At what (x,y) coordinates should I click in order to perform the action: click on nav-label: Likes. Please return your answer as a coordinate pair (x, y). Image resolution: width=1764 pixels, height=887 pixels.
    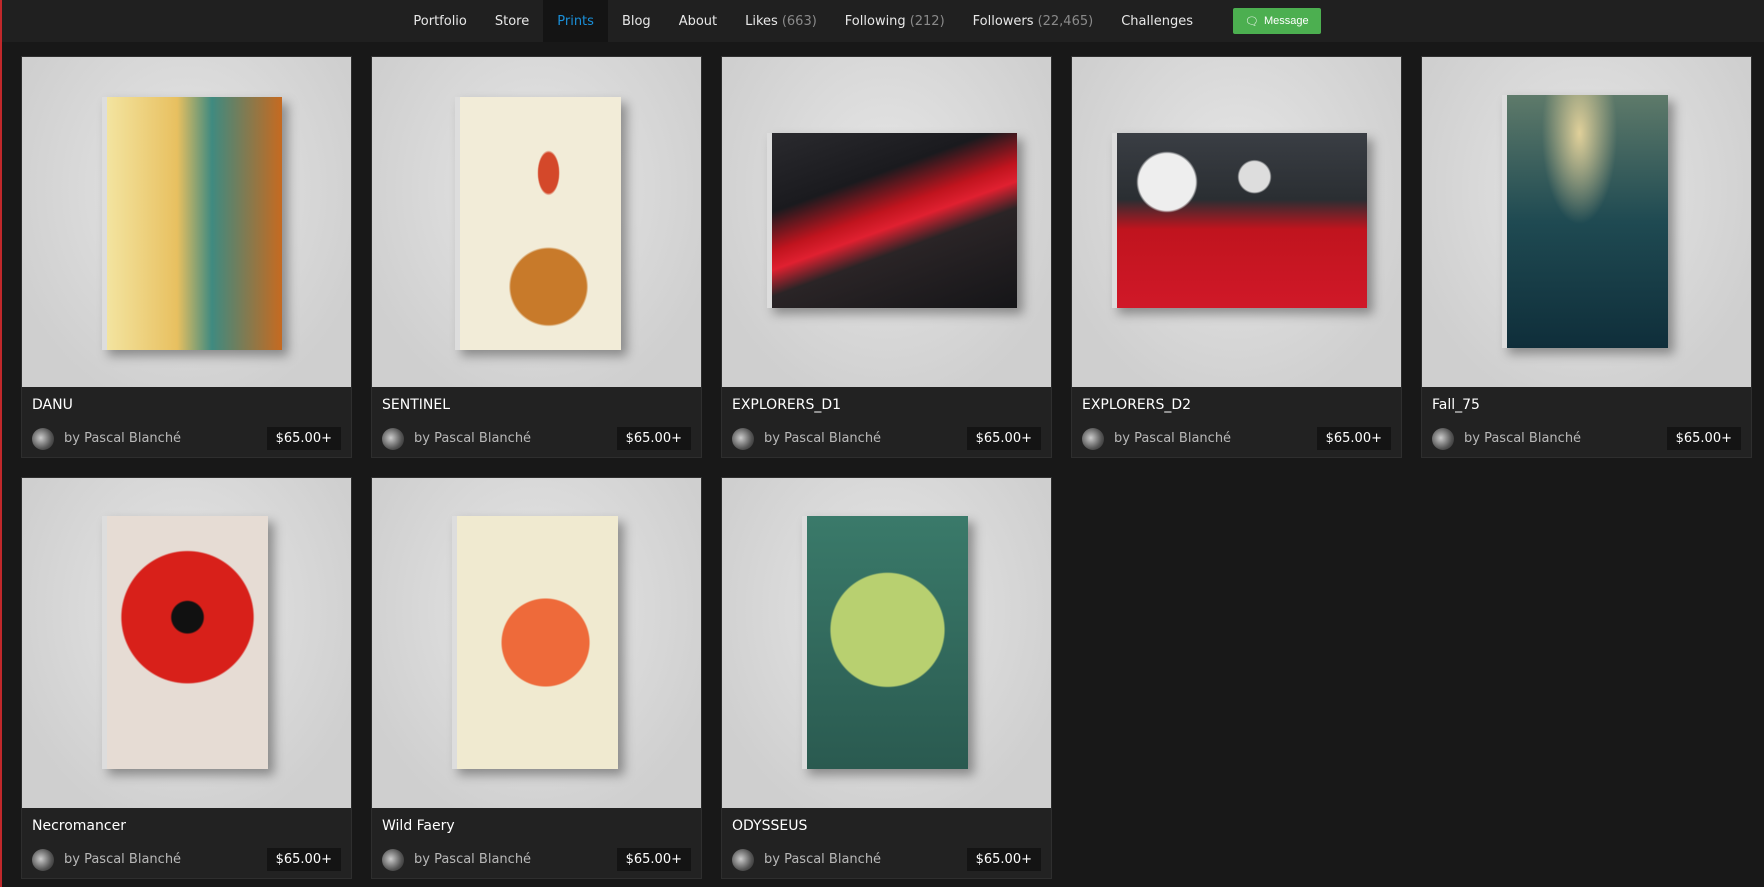
    Looking at the image, I should click on (761, 21).